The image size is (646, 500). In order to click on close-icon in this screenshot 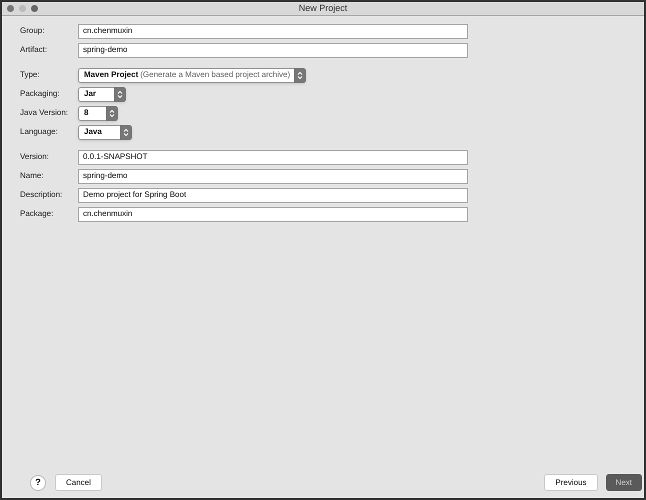, I will do `click(10, 8)`.